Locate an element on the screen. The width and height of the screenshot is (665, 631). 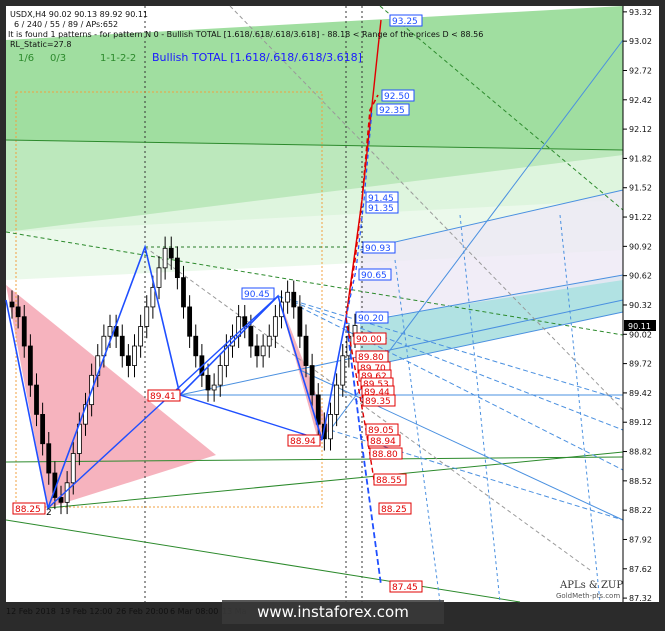
y-tick-label-8: 90.92 is located at coordinates (640, 246).